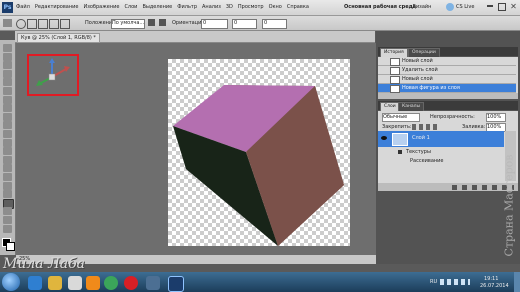 This screenshot has width=520, height=292. What do you see at coordinates (43, 24) in the screenshot?
I see `3d-pan-icon` at bounding box center [43, 24].